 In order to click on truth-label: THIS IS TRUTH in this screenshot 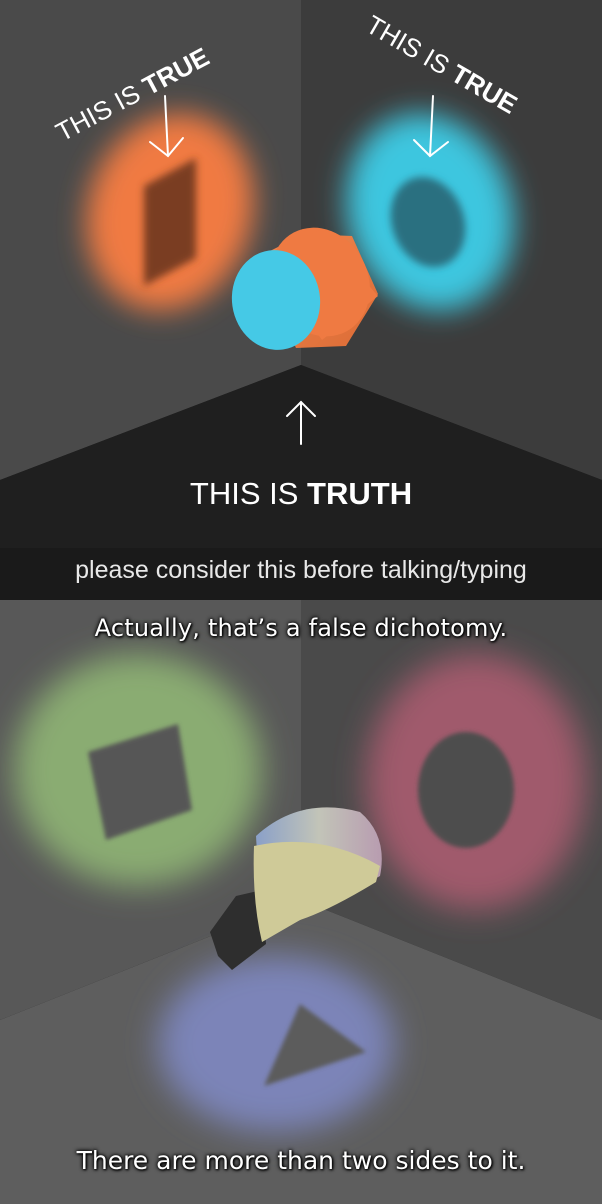, I will do `click(301, 494)`.